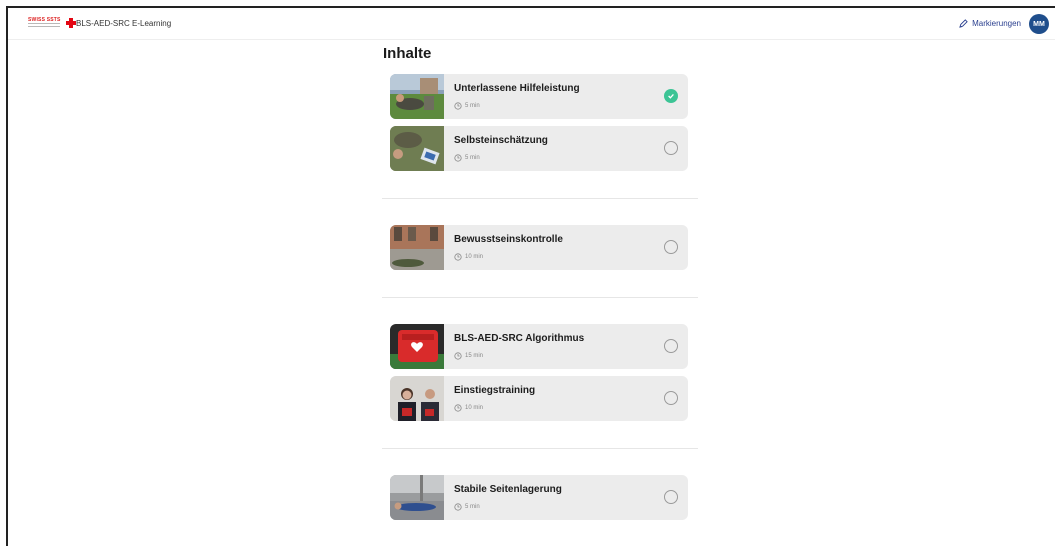  I want to click on lesson-duration: 15 min, so click(468, 356).